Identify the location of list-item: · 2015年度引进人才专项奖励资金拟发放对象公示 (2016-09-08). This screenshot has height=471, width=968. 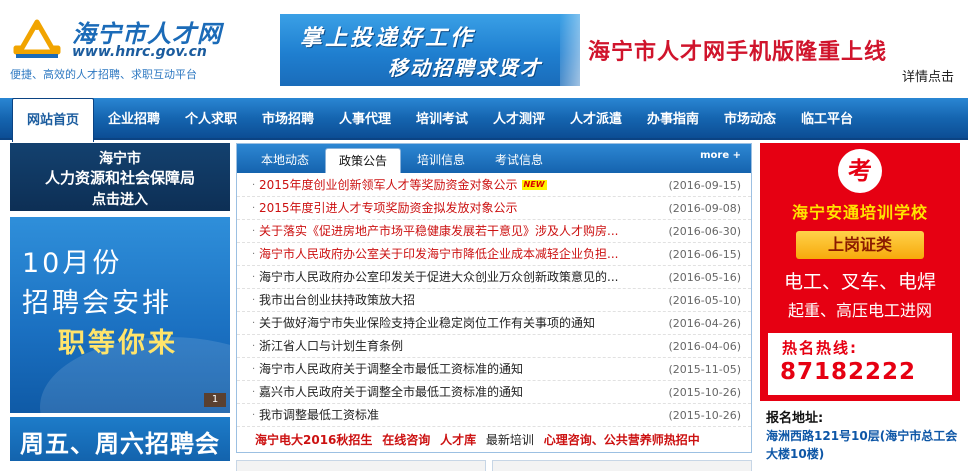
(494, 208).